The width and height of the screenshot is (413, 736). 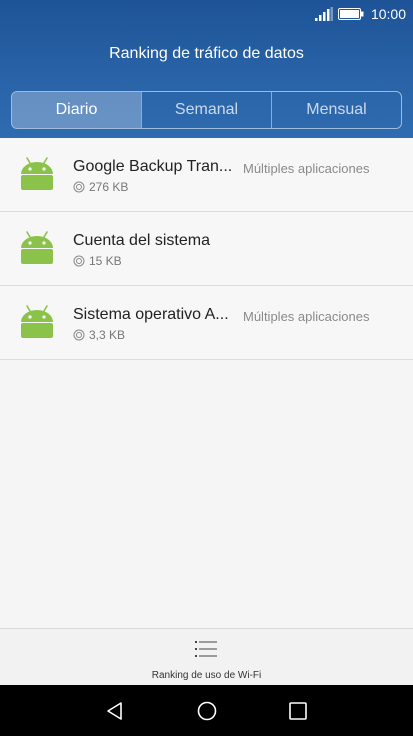 I want to click on back-icon, so click(x=115, y=711).